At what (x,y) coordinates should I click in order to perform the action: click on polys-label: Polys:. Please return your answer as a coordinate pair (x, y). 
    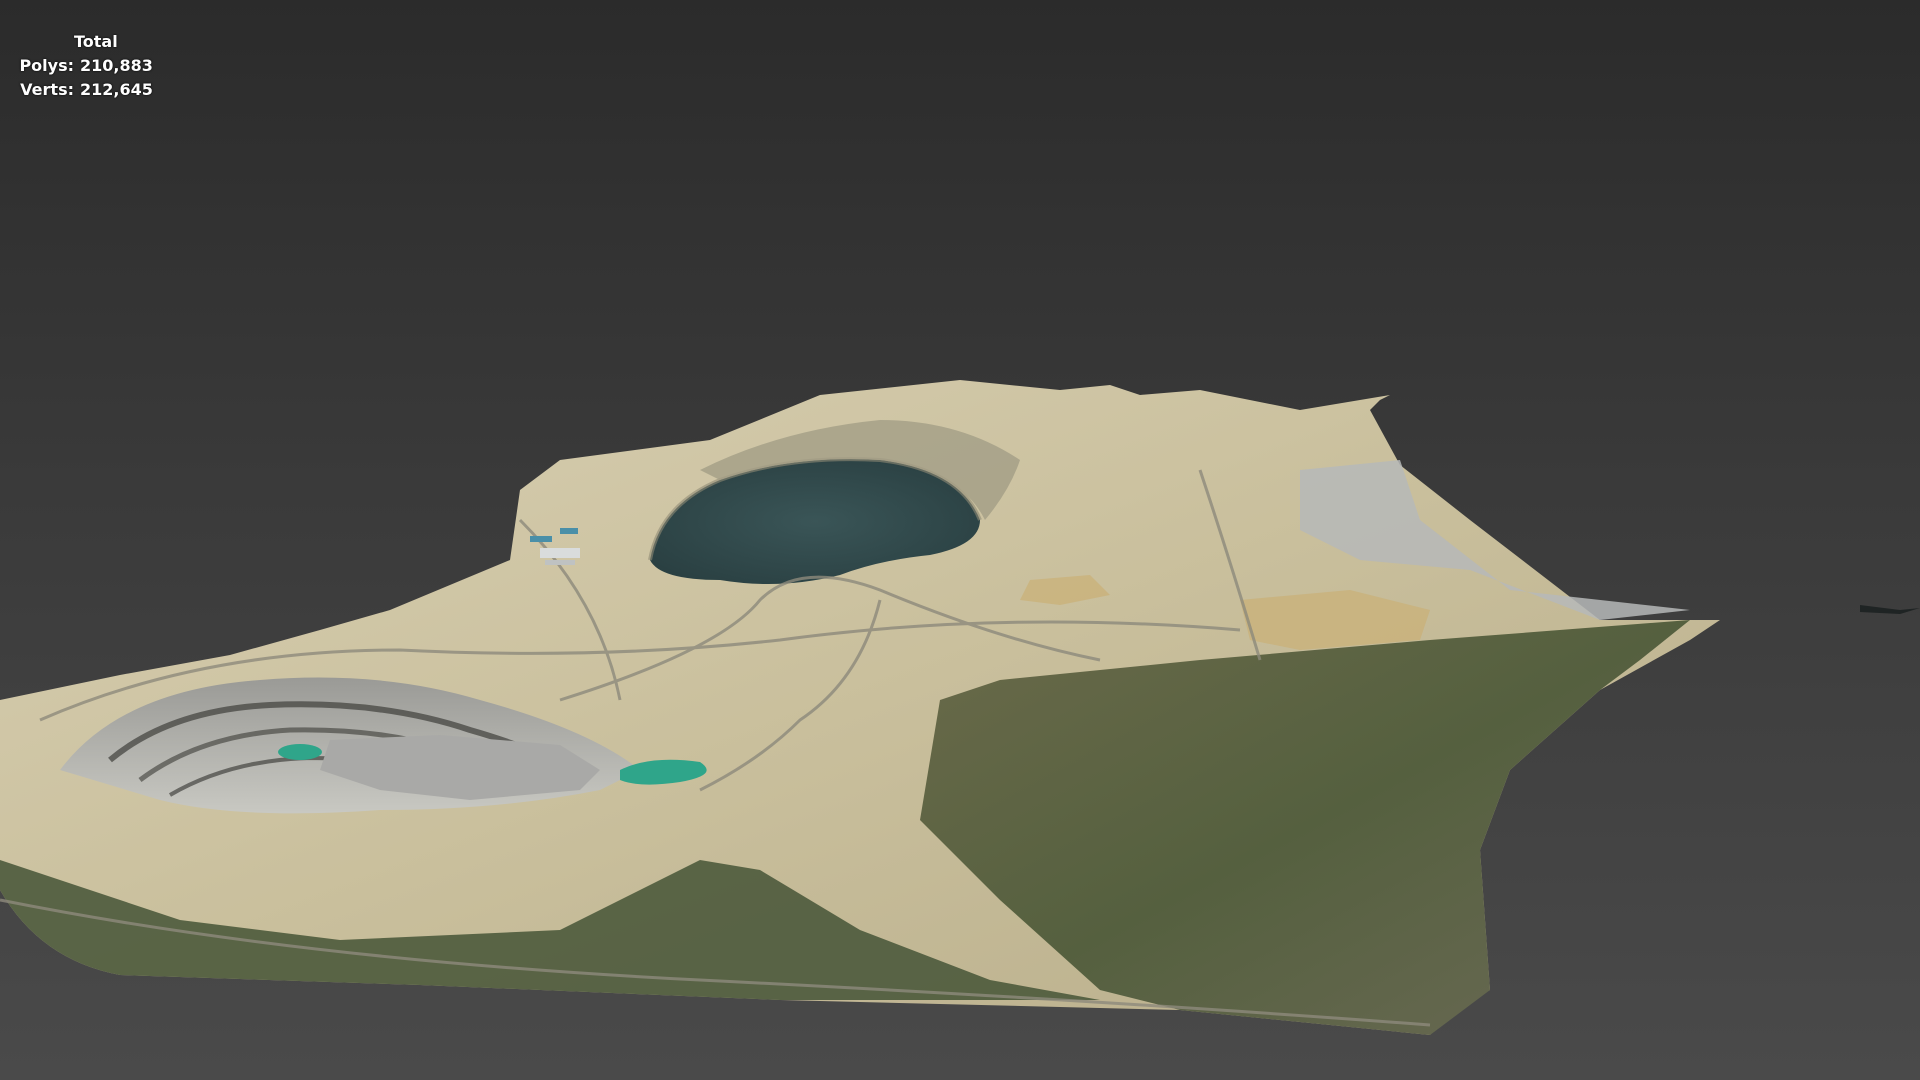
    Looking at the image, I should click on (46, 65).